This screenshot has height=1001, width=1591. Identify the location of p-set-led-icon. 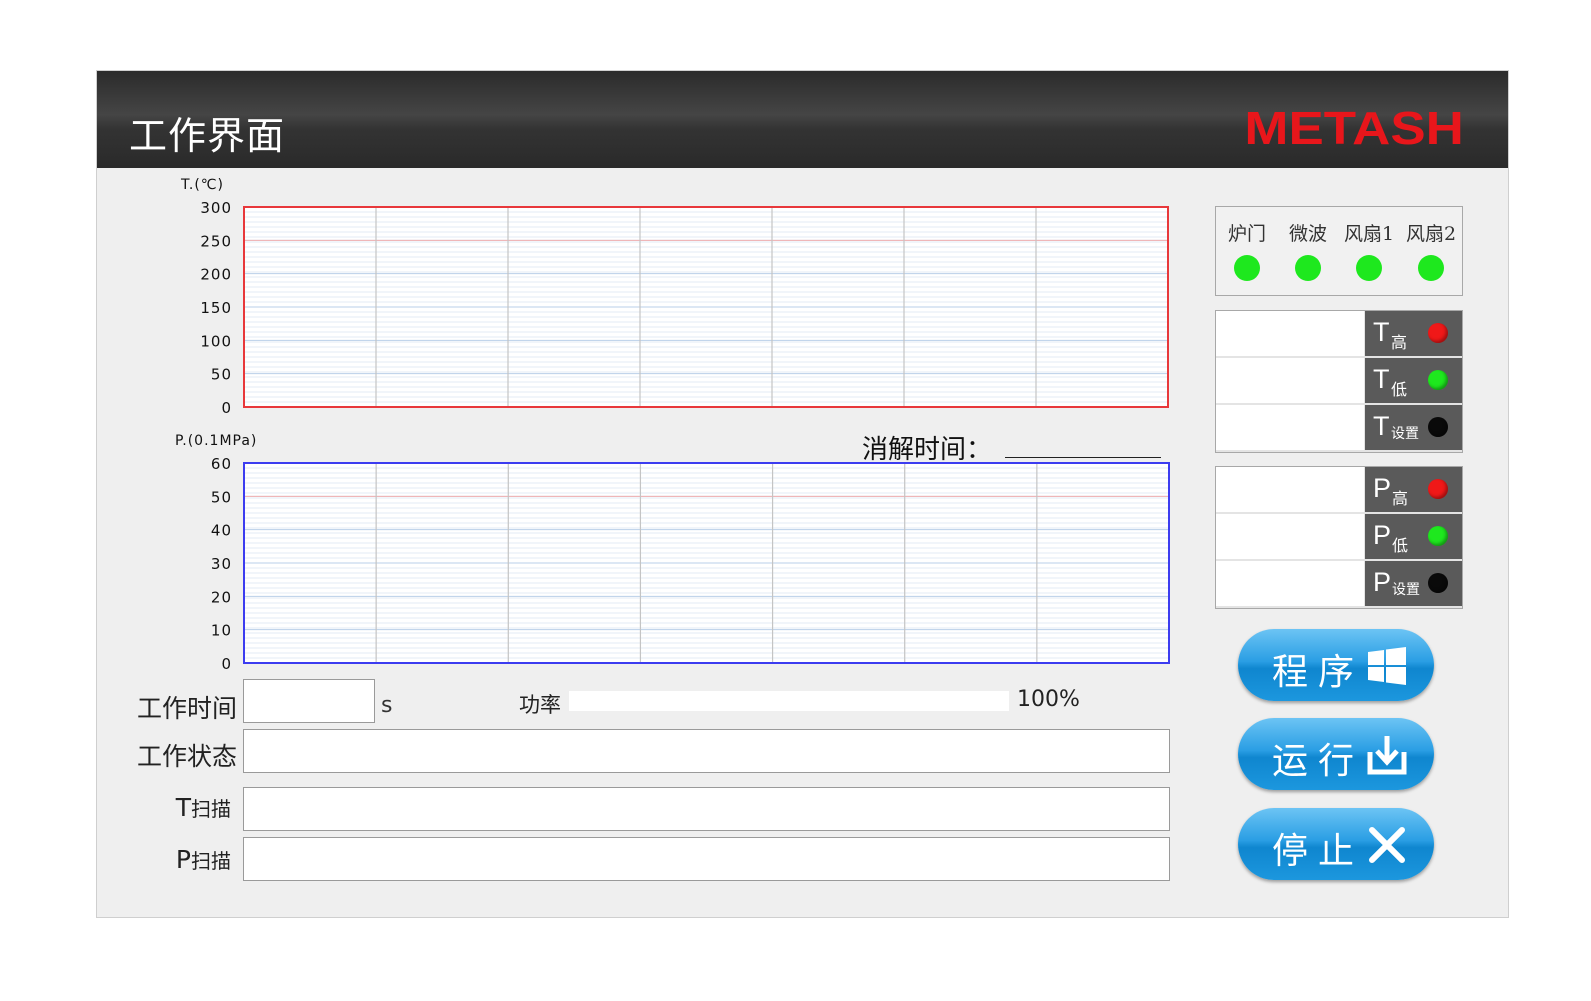
(1438, 583).